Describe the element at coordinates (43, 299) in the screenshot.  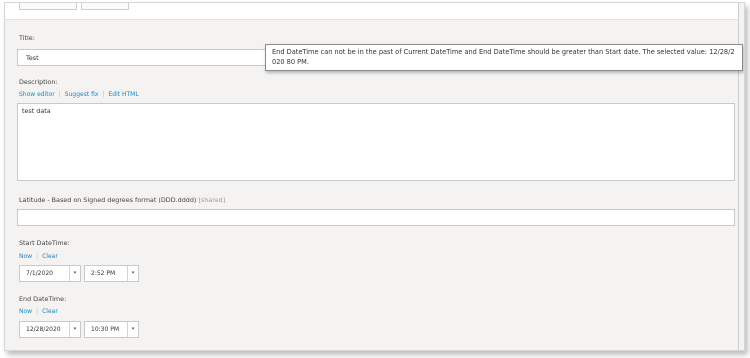
I see `end-datetime-label: End DateTime:` at that location.